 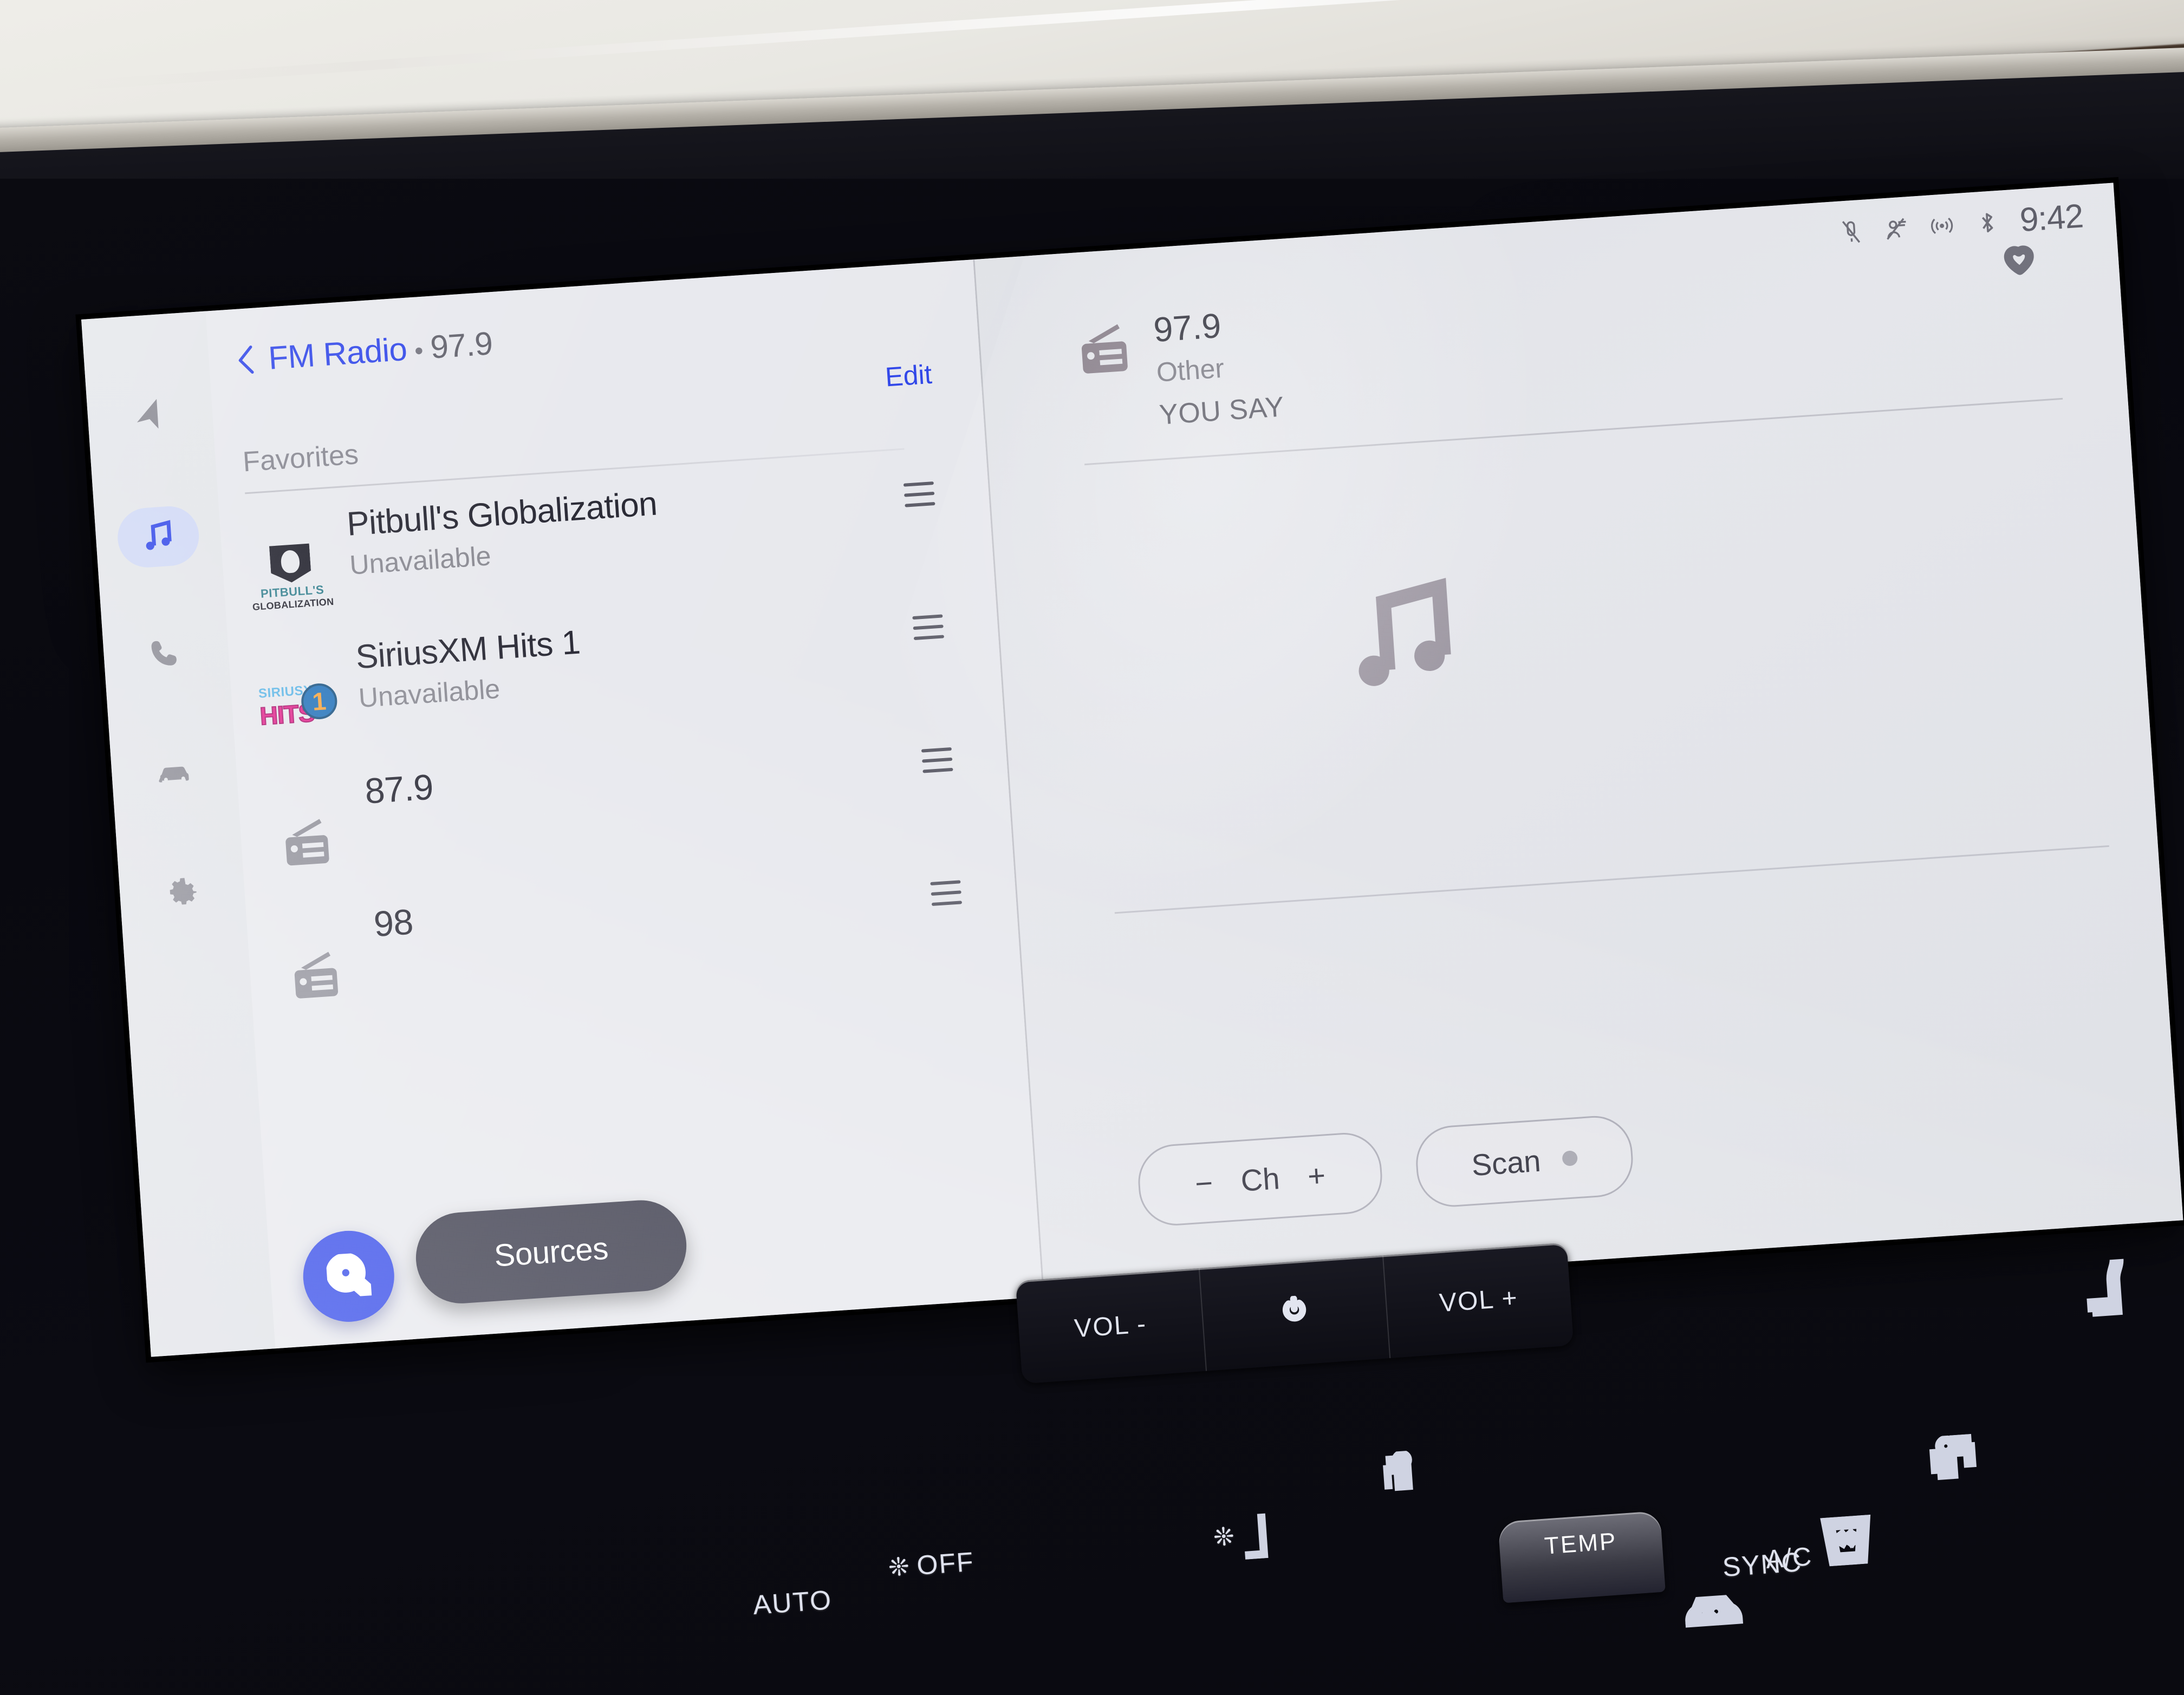 I want to click on channel-label: Ch, so click(x=1260, y=1179).